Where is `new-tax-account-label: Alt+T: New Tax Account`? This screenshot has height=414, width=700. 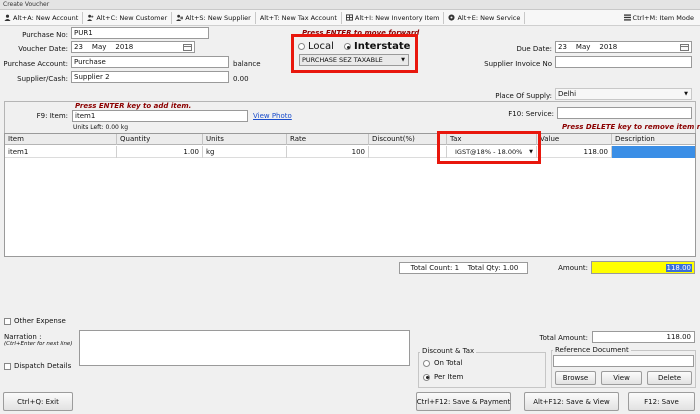 new-tax-account-label: Alt+T: New Tax Account is located at coordinates (298, 17).